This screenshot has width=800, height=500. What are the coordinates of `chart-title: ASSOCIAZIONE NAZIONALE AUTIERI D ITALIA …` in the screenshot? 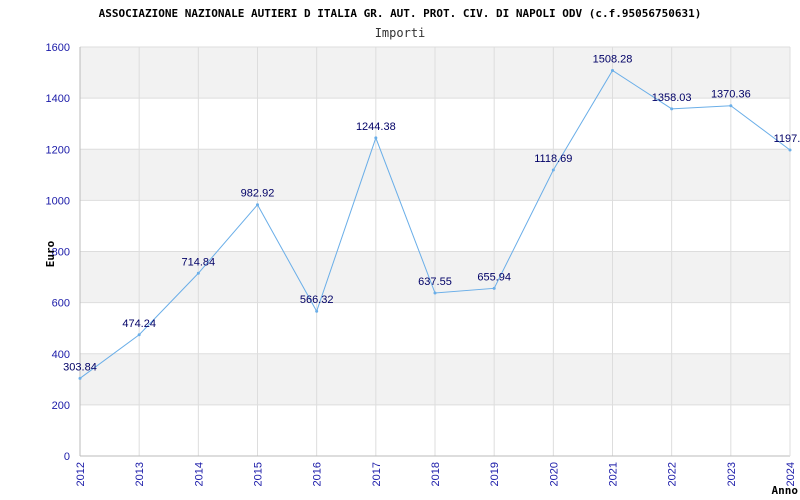 It's located at (400, 13).